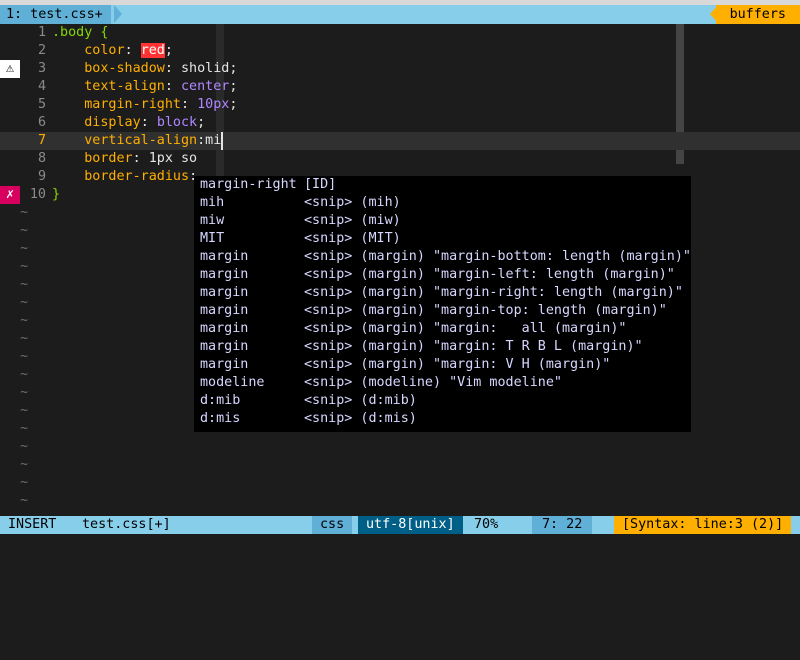 The image size is (800, 660). Describe the element at coordinates (10, 69) in the screenshot. I see `warning-sign-icon: ⚠` at that location.